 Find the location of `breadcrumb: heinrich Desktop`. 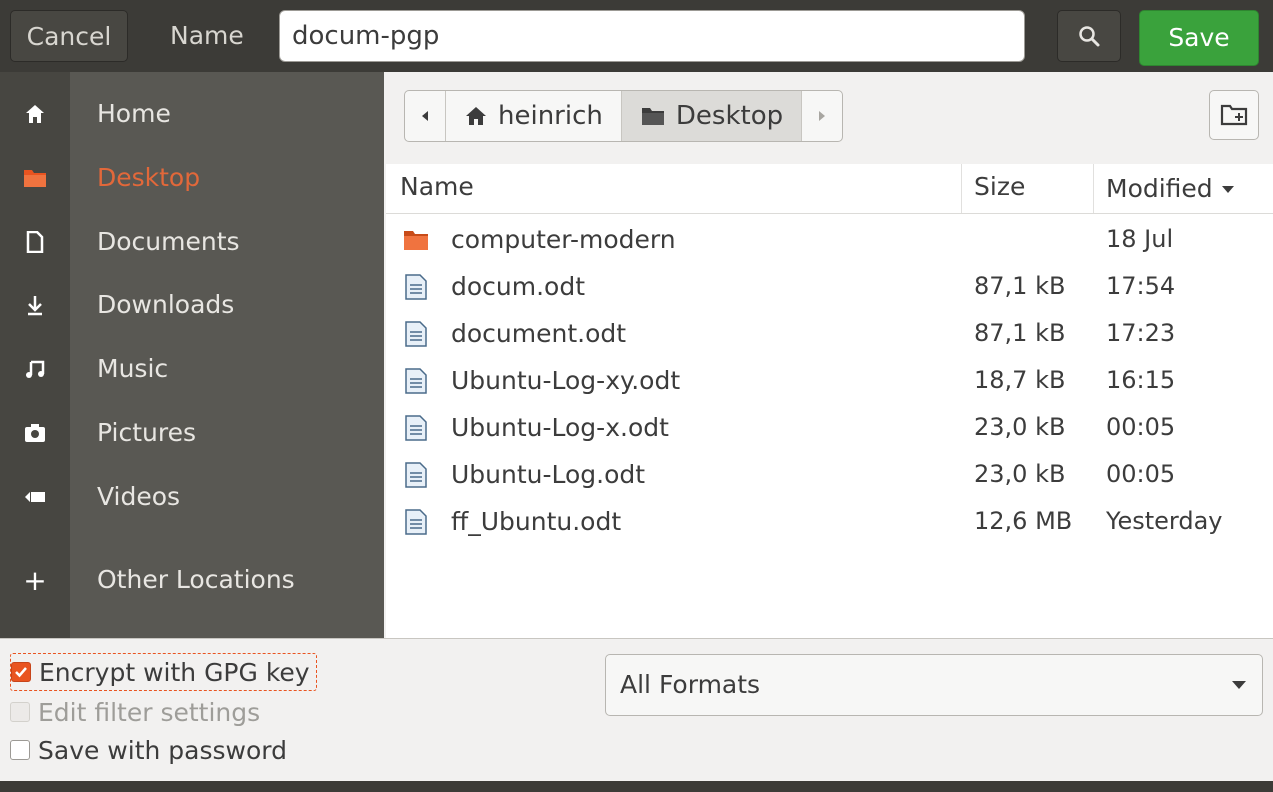

breadcrumb: heinrich Desktop is located at coordinates (624, 116).